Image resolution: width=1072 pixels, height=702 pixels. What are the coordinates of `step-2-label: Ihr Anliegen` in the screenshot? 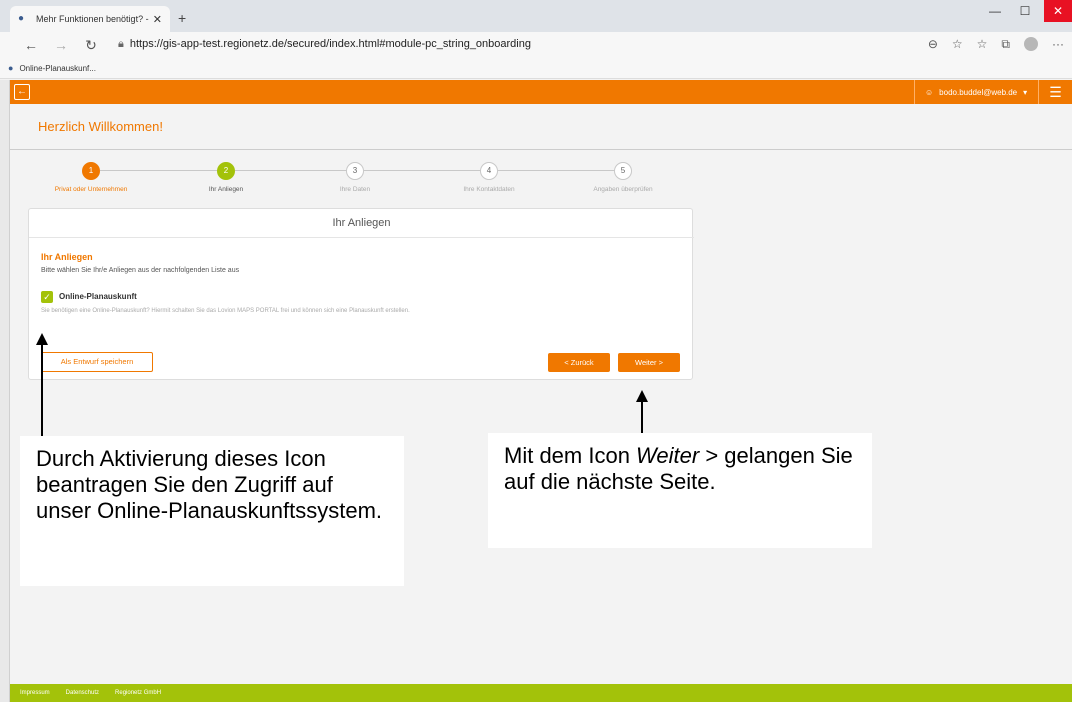 It's located at (226, 189).